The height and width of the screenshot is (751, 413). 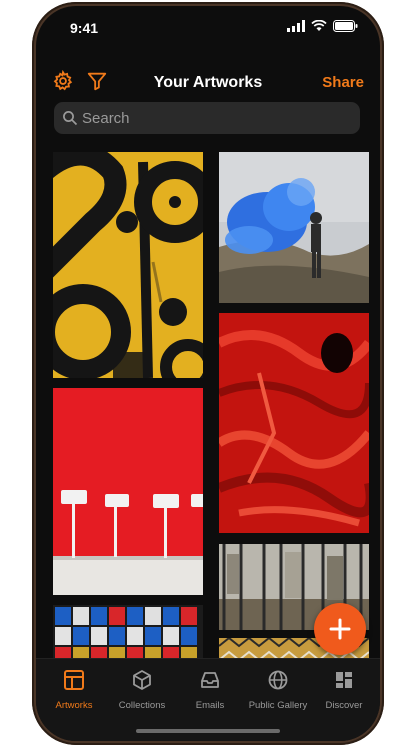 I want to click on nav-bar: Your Artworks Share, so click(x=208, y=83).